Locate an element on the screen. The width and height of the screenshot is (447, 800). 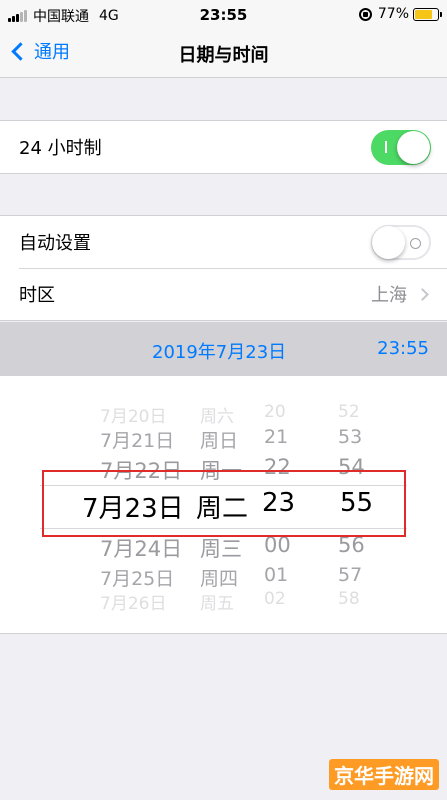
picker-date: 7月21日 is located at coordinates (137, 441).